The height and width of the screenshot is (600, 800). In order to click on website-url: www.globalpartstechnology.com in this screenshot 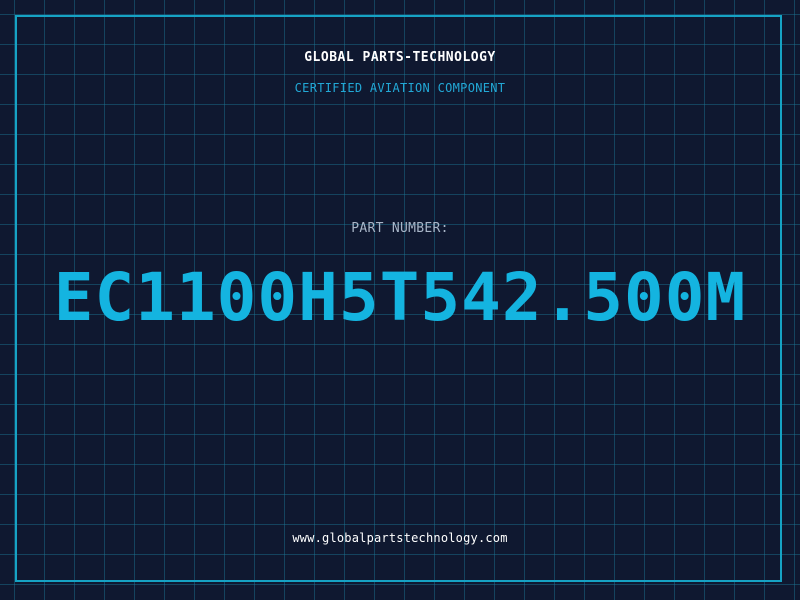, I will do `click(400, 538)`.